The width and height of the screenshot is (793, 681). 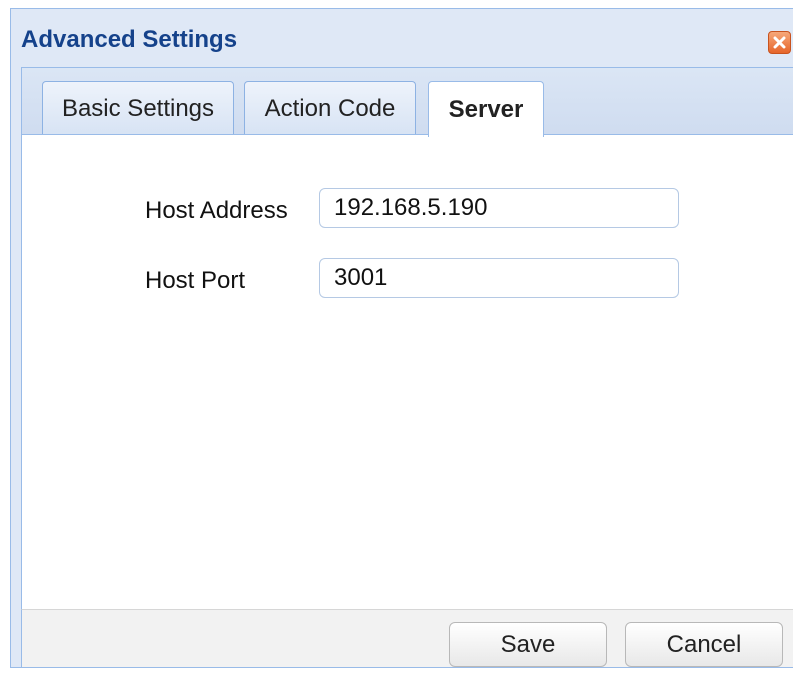 I want to click on dialog-footer: Save Cancel, so click(x=407, y=638).